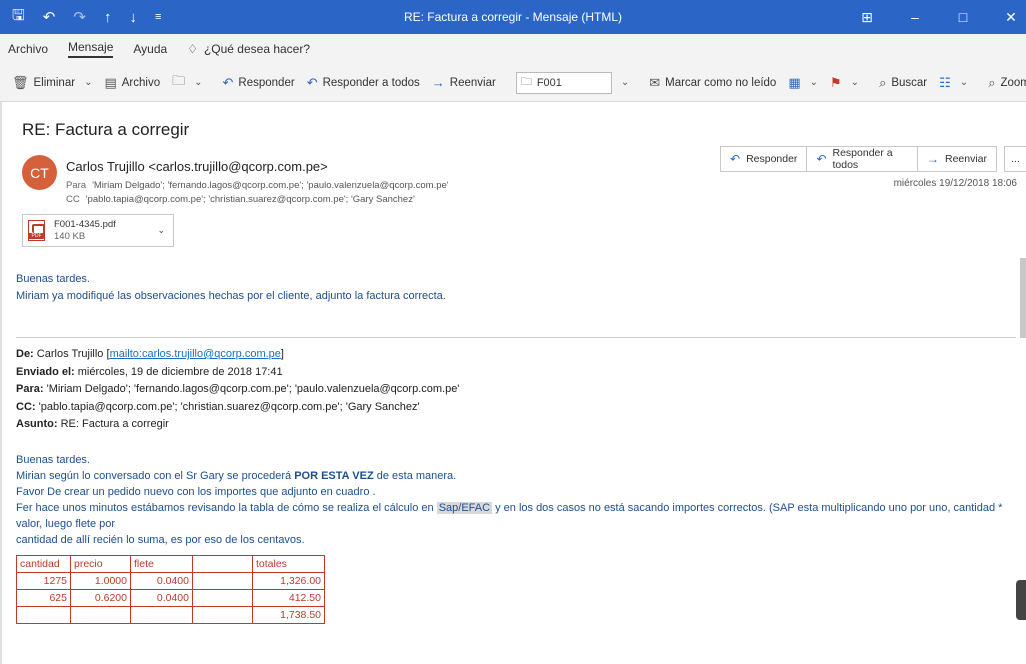  Describe the element at coordinates (953, 83) in the screenshot. I see `translate-button: ☷ ⌄` at that location.